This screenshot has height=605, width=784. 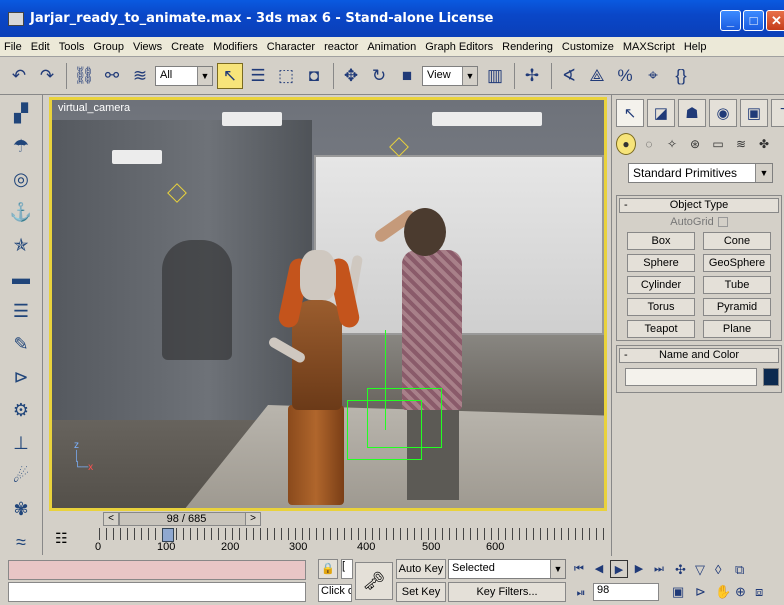 What do you see at coordinates (253, 519) in the screenshot?
I see `time-slider-next: >` at bounding box center [253, 519].